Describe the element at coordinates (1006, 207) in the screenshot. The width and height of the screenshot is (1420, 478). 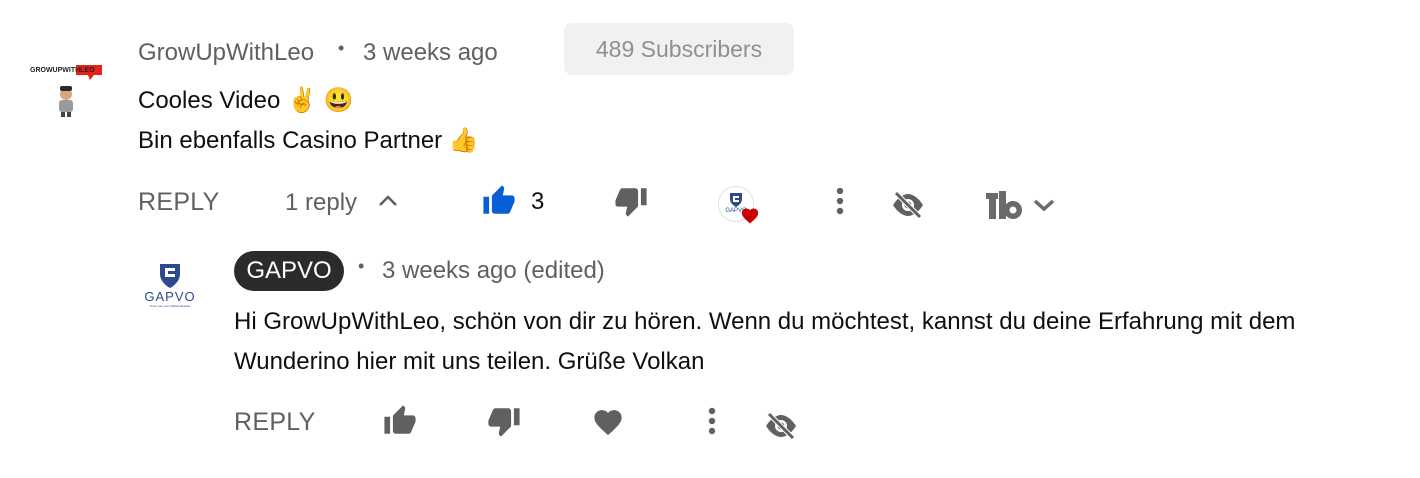
I see `tubebuddy-icon` at that location.